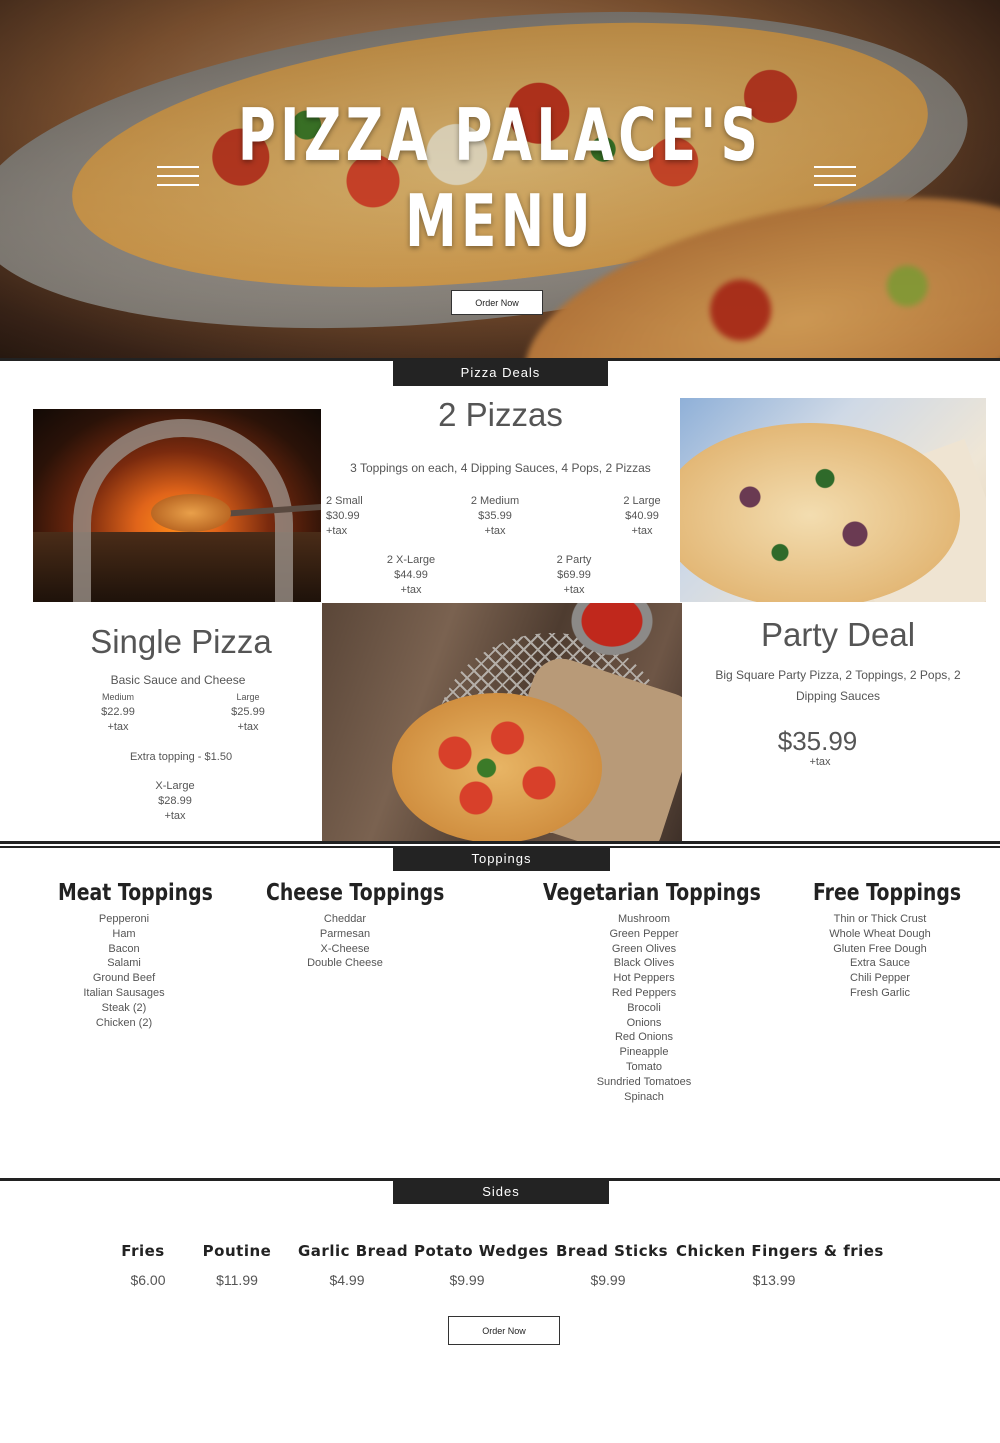 This screenshot has height=1443, width=1000. I want to click on list-item: Chili Pepper, so click(880, 978).